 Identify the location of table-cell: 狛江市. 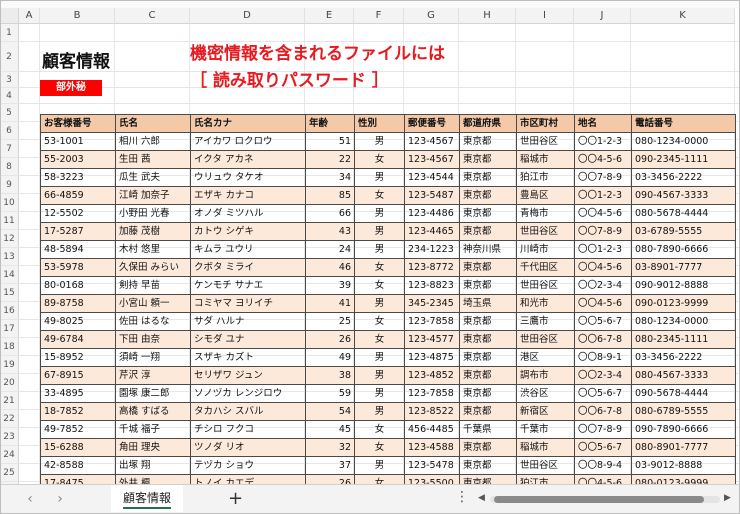
(545, 479).